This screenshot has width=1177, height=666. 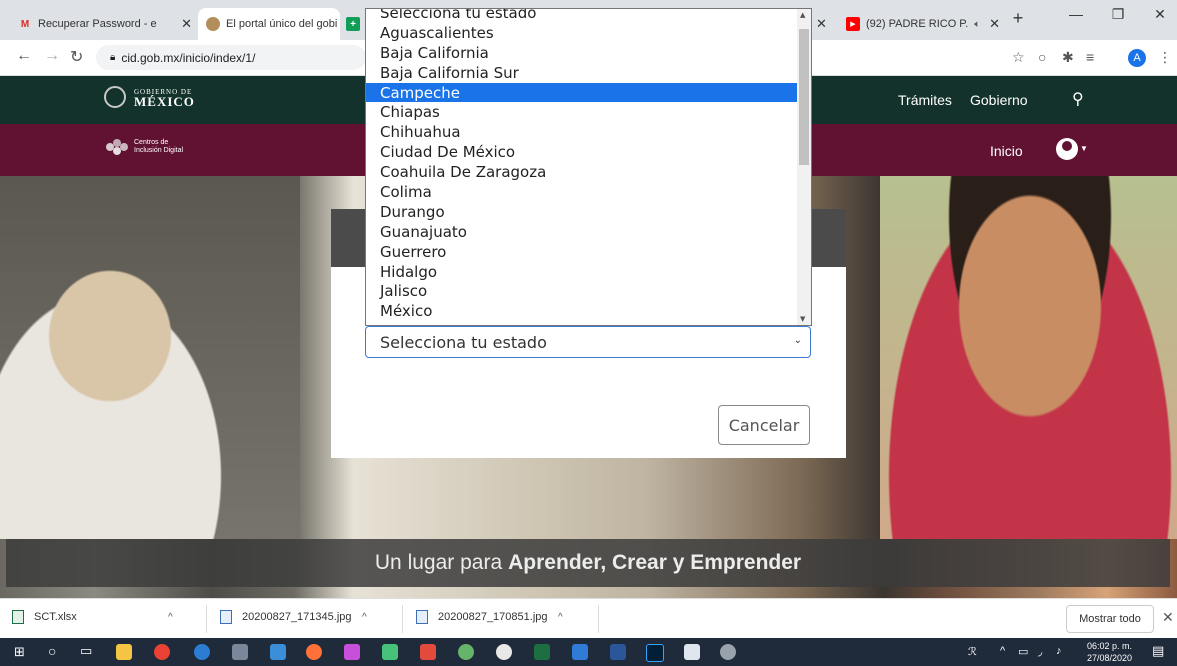 What do you see at coordinates (1078, 99) in the screenshot?
I see `search-icon: ⚲` at bounding box center [1078, 99].